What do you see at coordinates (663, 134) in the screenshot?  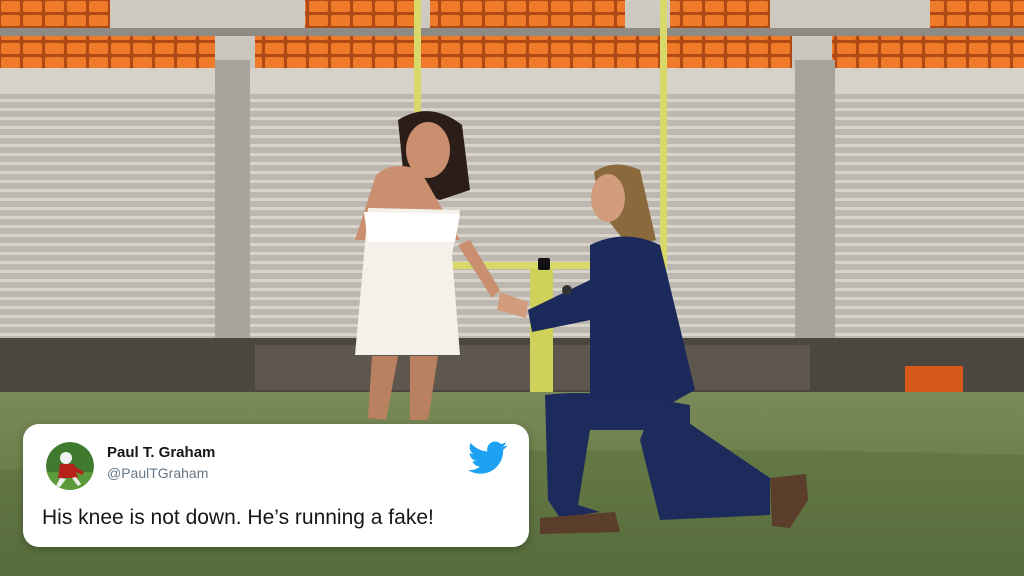 I see `goalpost-right-upright` at bounding box center [663, 134].